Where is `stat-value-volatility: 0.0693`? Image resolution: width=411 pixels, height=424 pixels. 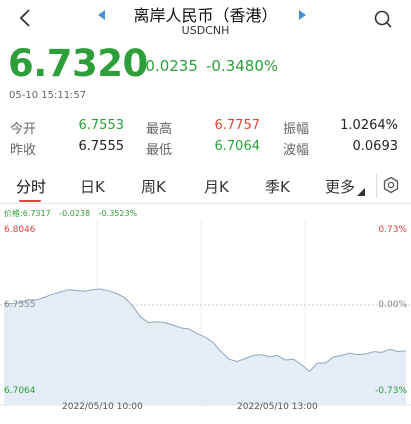 stat-value-volatility: 0.0693 is located at coordinates (375, 146).